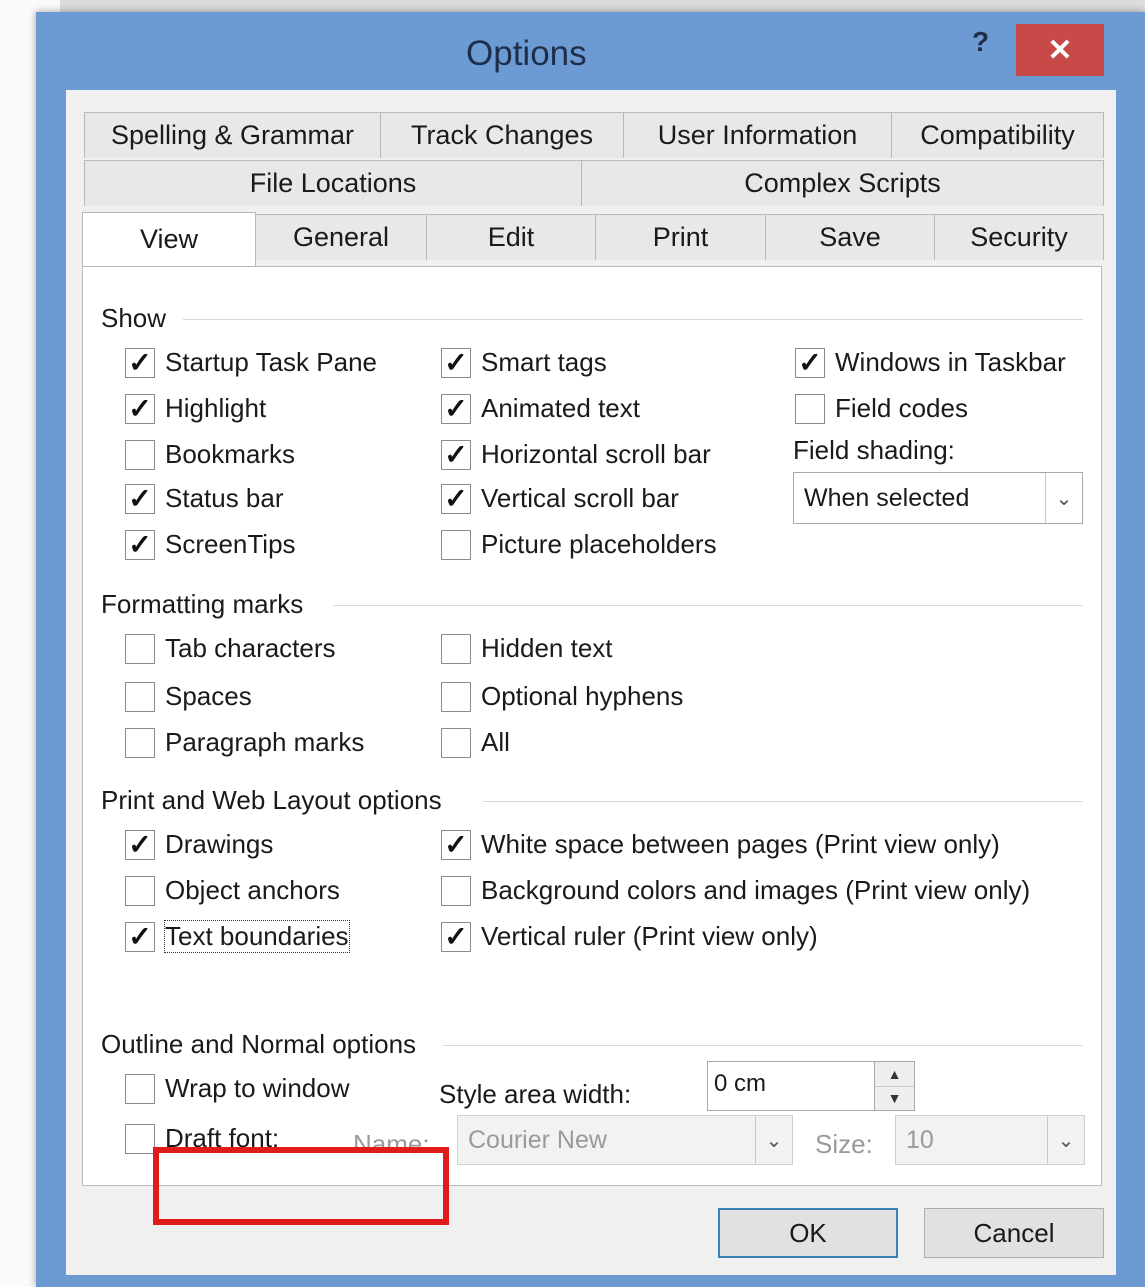 Image resolution: width=1145 pixels, height=1287 pixels. Describe the element at coordinates (244, 742) in the screenshot. I see `paragraph-marks-checkbox: Paragraph marks` at that location.